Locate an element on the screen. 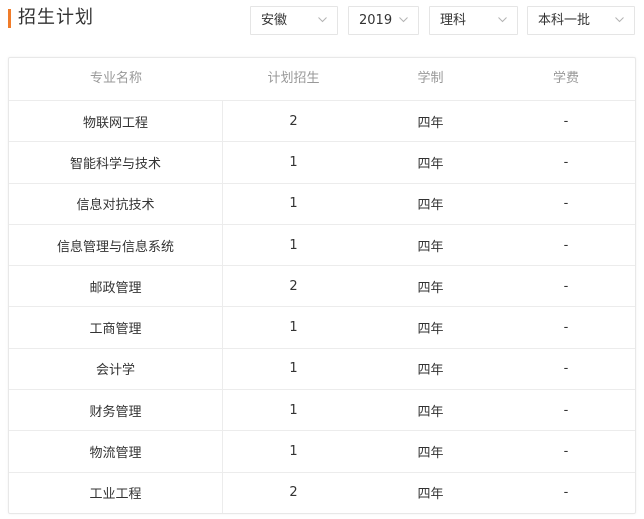 The image size is (644, 519). table-row: 邮政管理 2 四年 - is located at coordinates (322, 286).